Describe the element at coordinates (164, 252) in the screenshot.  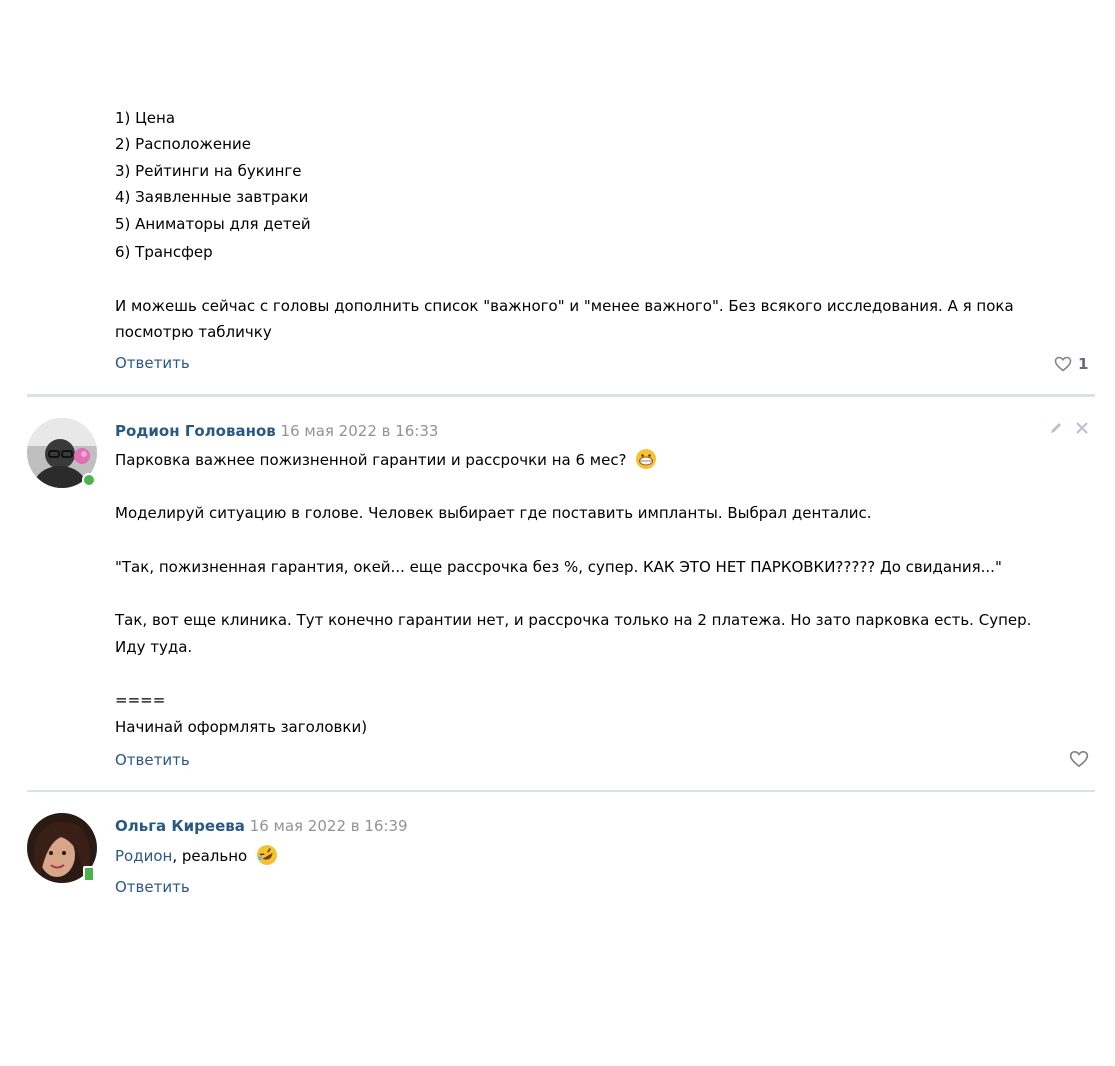
I see `list-item: 6) Трансфер` at that location.